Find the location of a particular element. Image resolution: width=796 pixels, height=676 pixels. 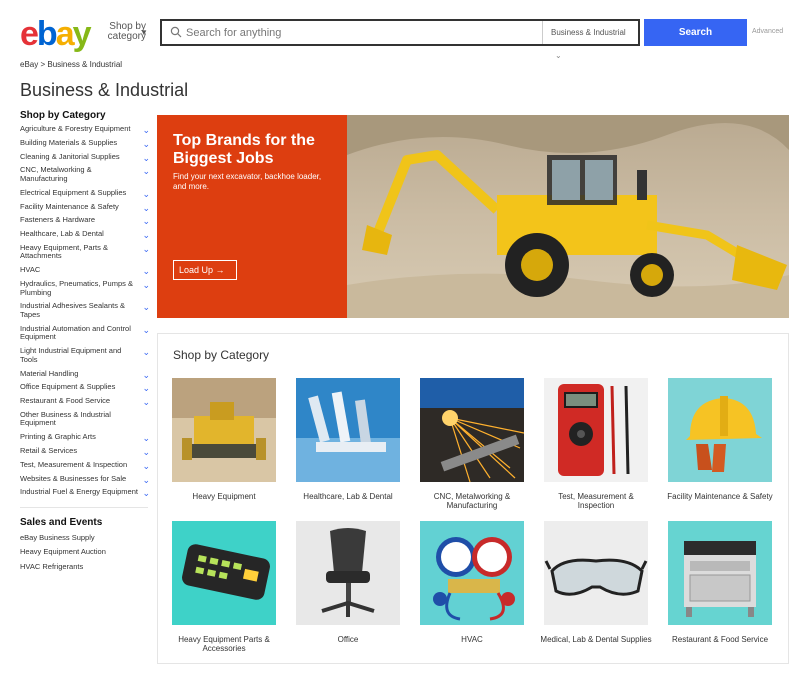

search-input is located at coordinates (361, 32).